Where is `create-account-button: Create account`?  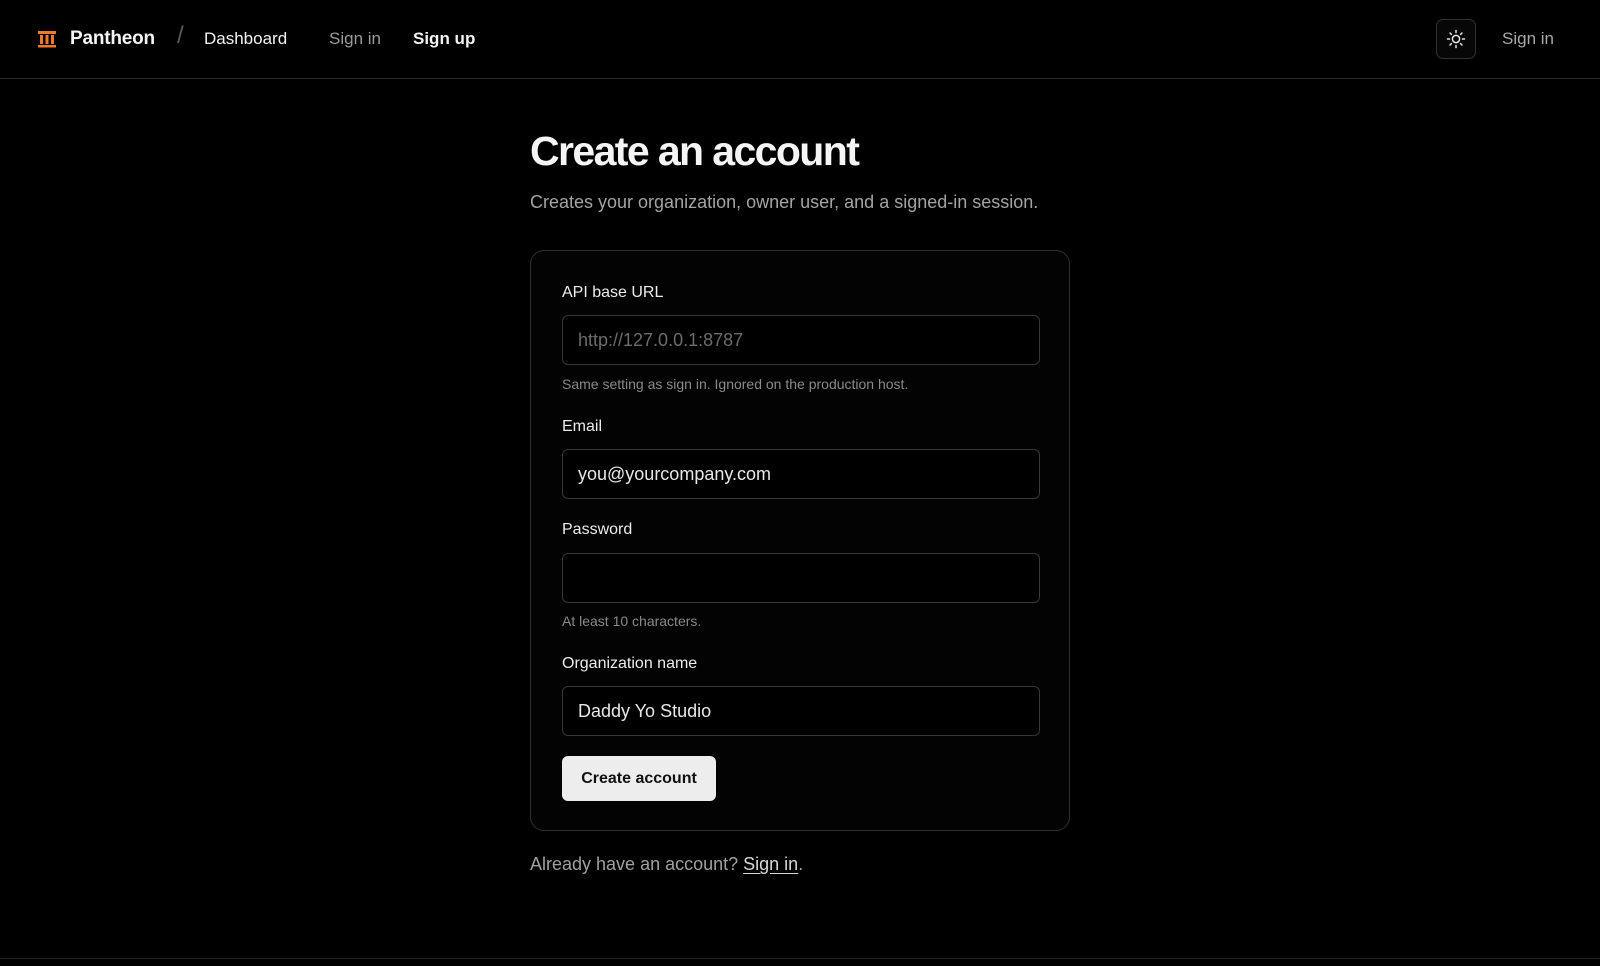
create-account-button: Create account is located at coordinates (639, 778).